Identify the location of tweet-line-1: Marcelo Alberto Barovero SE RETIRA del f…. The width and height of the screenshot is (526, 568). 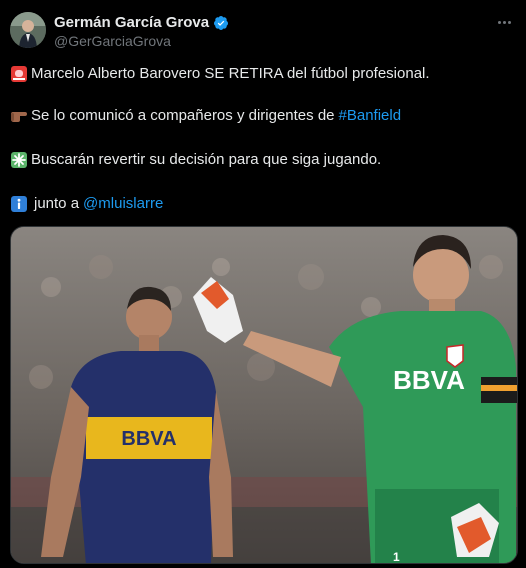
(220, 74).